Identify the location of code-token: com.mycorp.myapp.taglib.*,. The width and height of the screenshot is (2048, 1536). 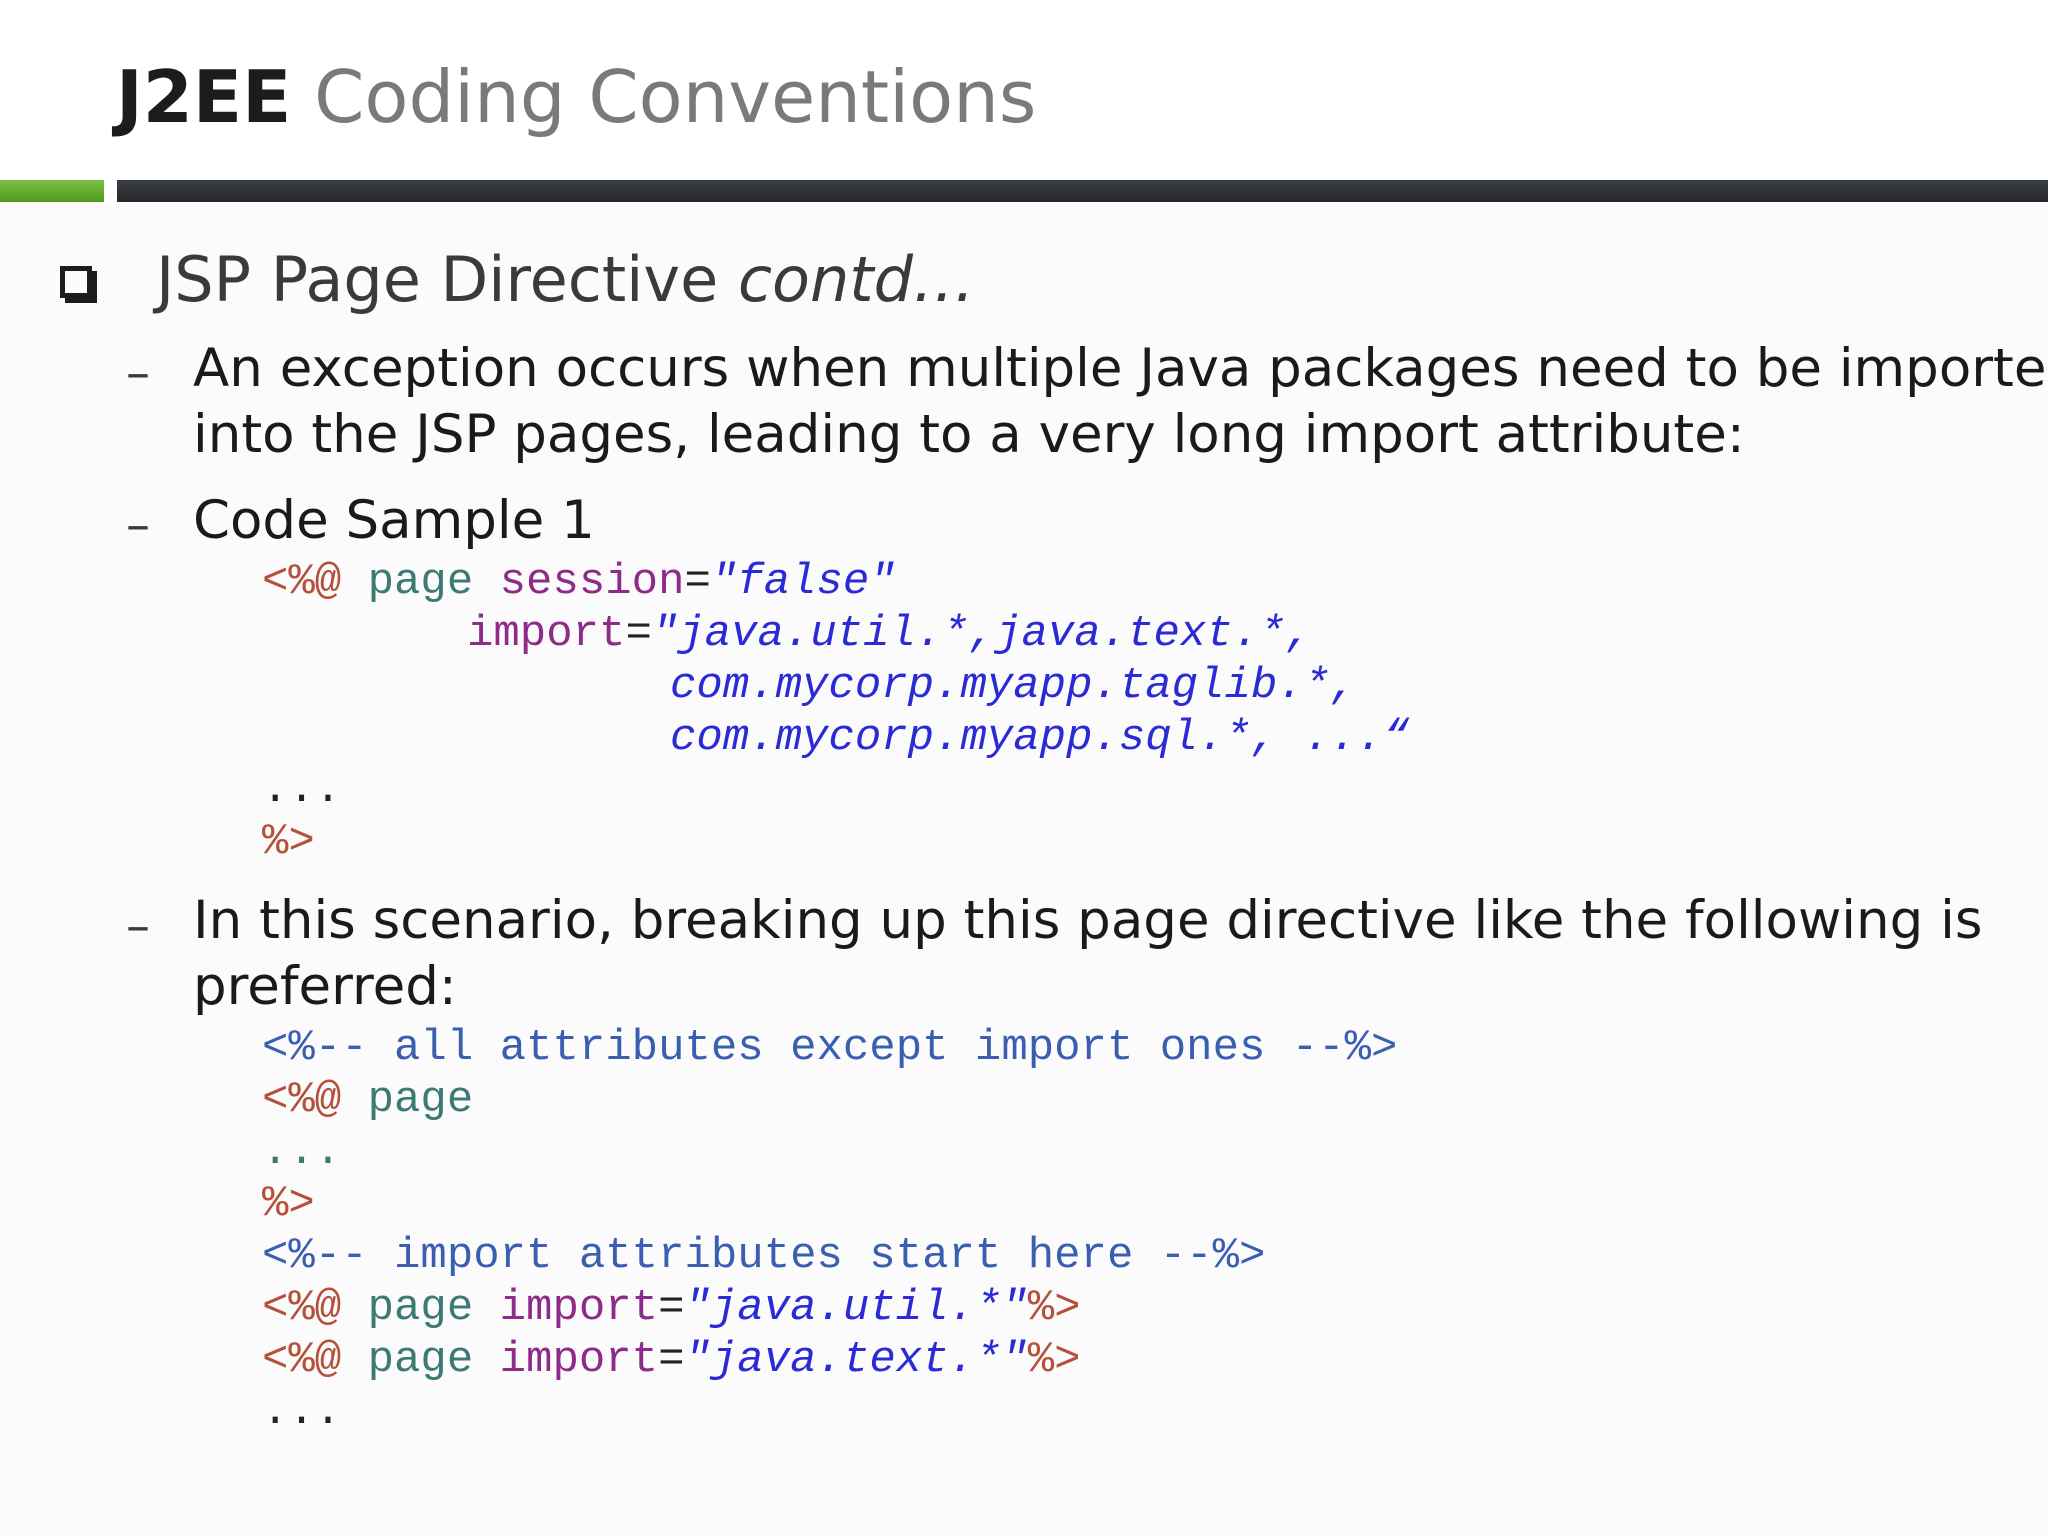
(1013, 686).